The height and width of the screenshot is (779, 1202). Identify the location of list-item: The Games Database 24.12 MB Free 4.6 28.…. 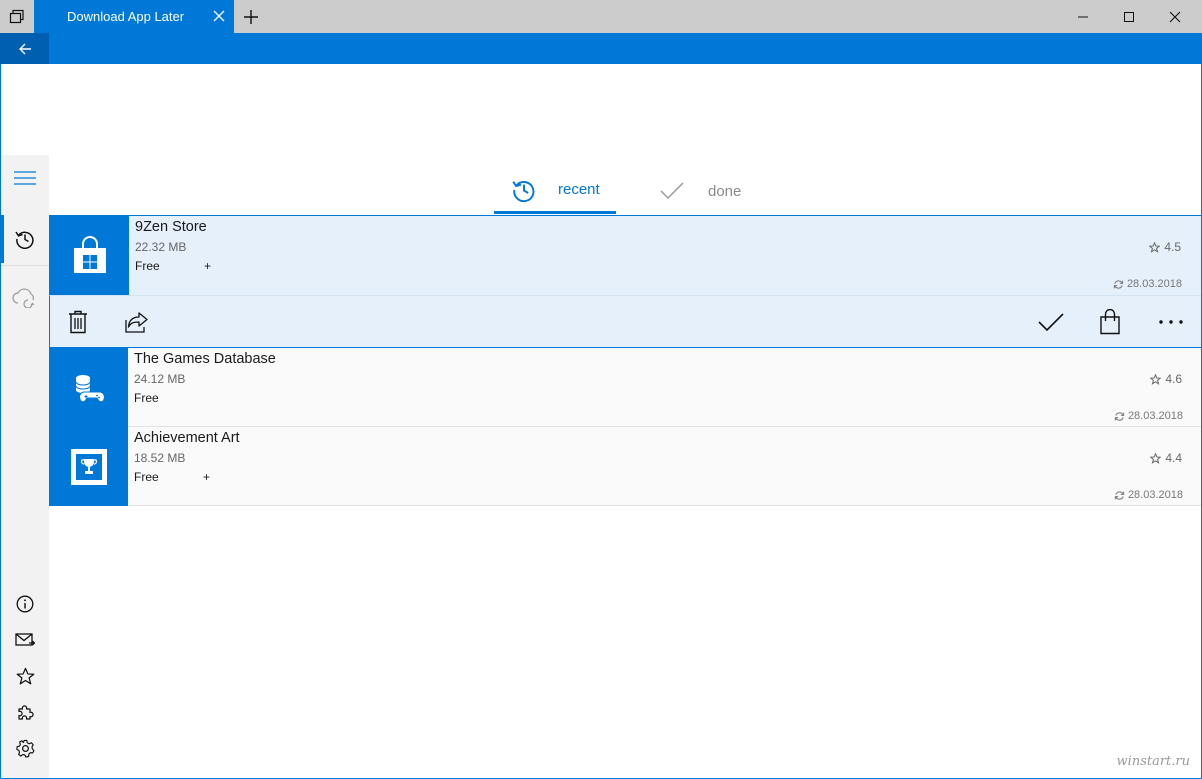
(625, 387).